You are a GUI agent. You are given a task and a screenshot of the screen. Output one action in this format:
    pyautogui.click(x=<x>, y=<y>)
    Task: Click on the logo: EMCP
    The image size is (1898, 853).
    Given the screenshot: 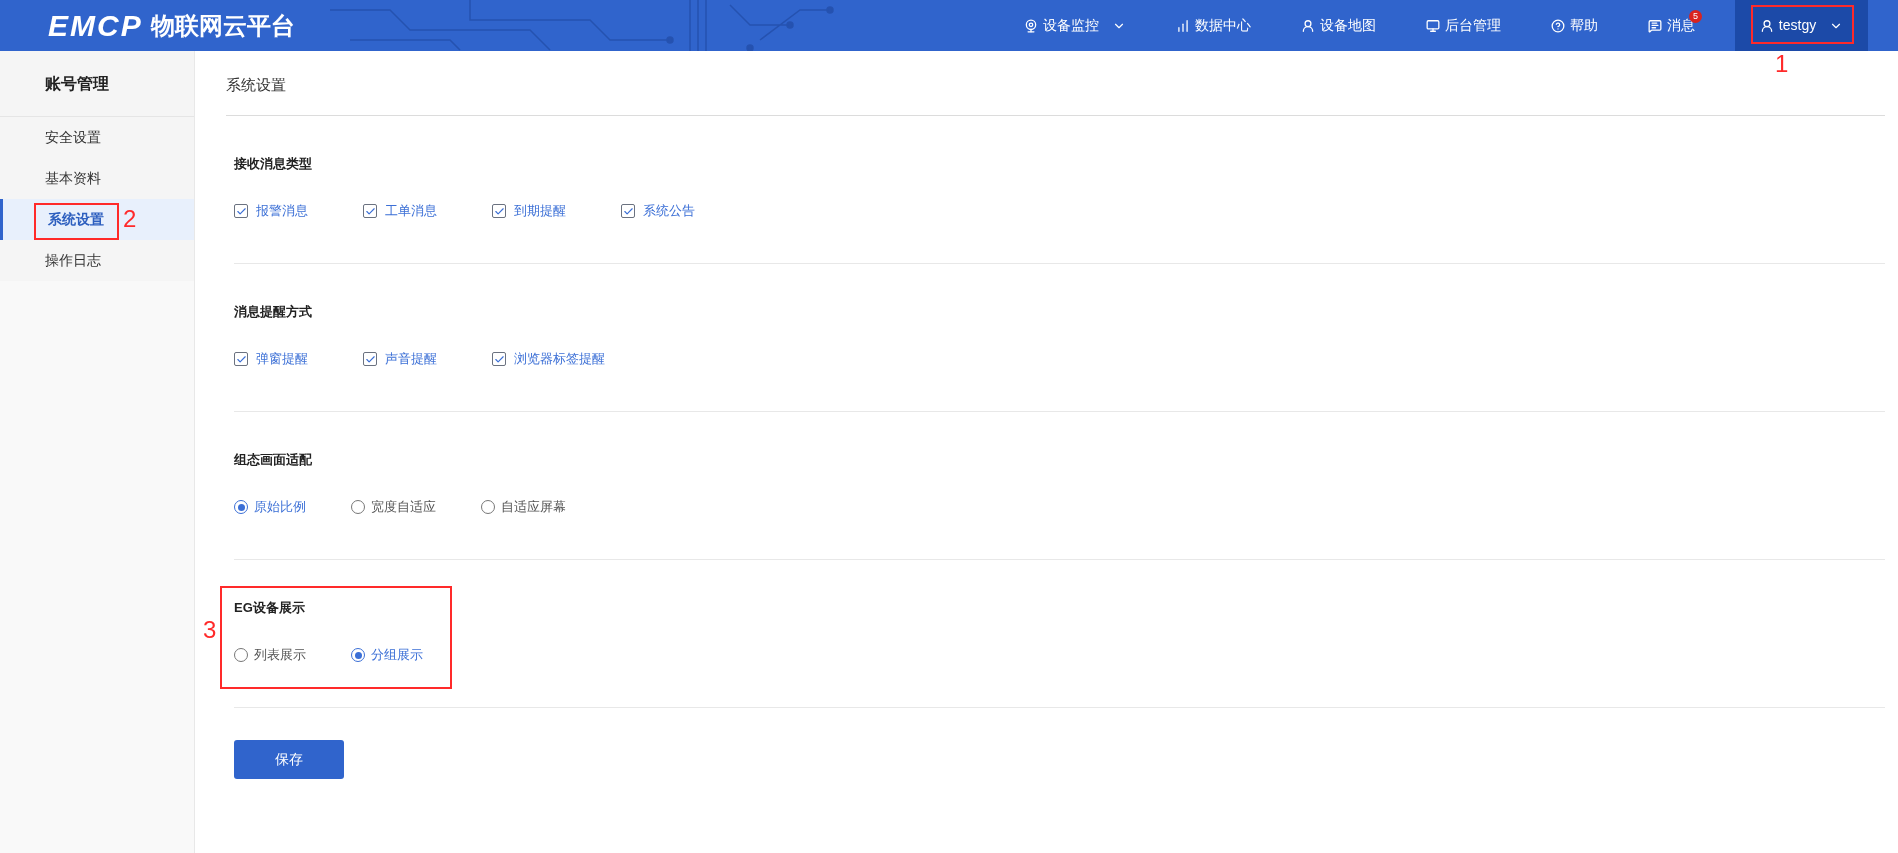 What is the action you would take?
    pyautogui.click(x=95, y=26)
    